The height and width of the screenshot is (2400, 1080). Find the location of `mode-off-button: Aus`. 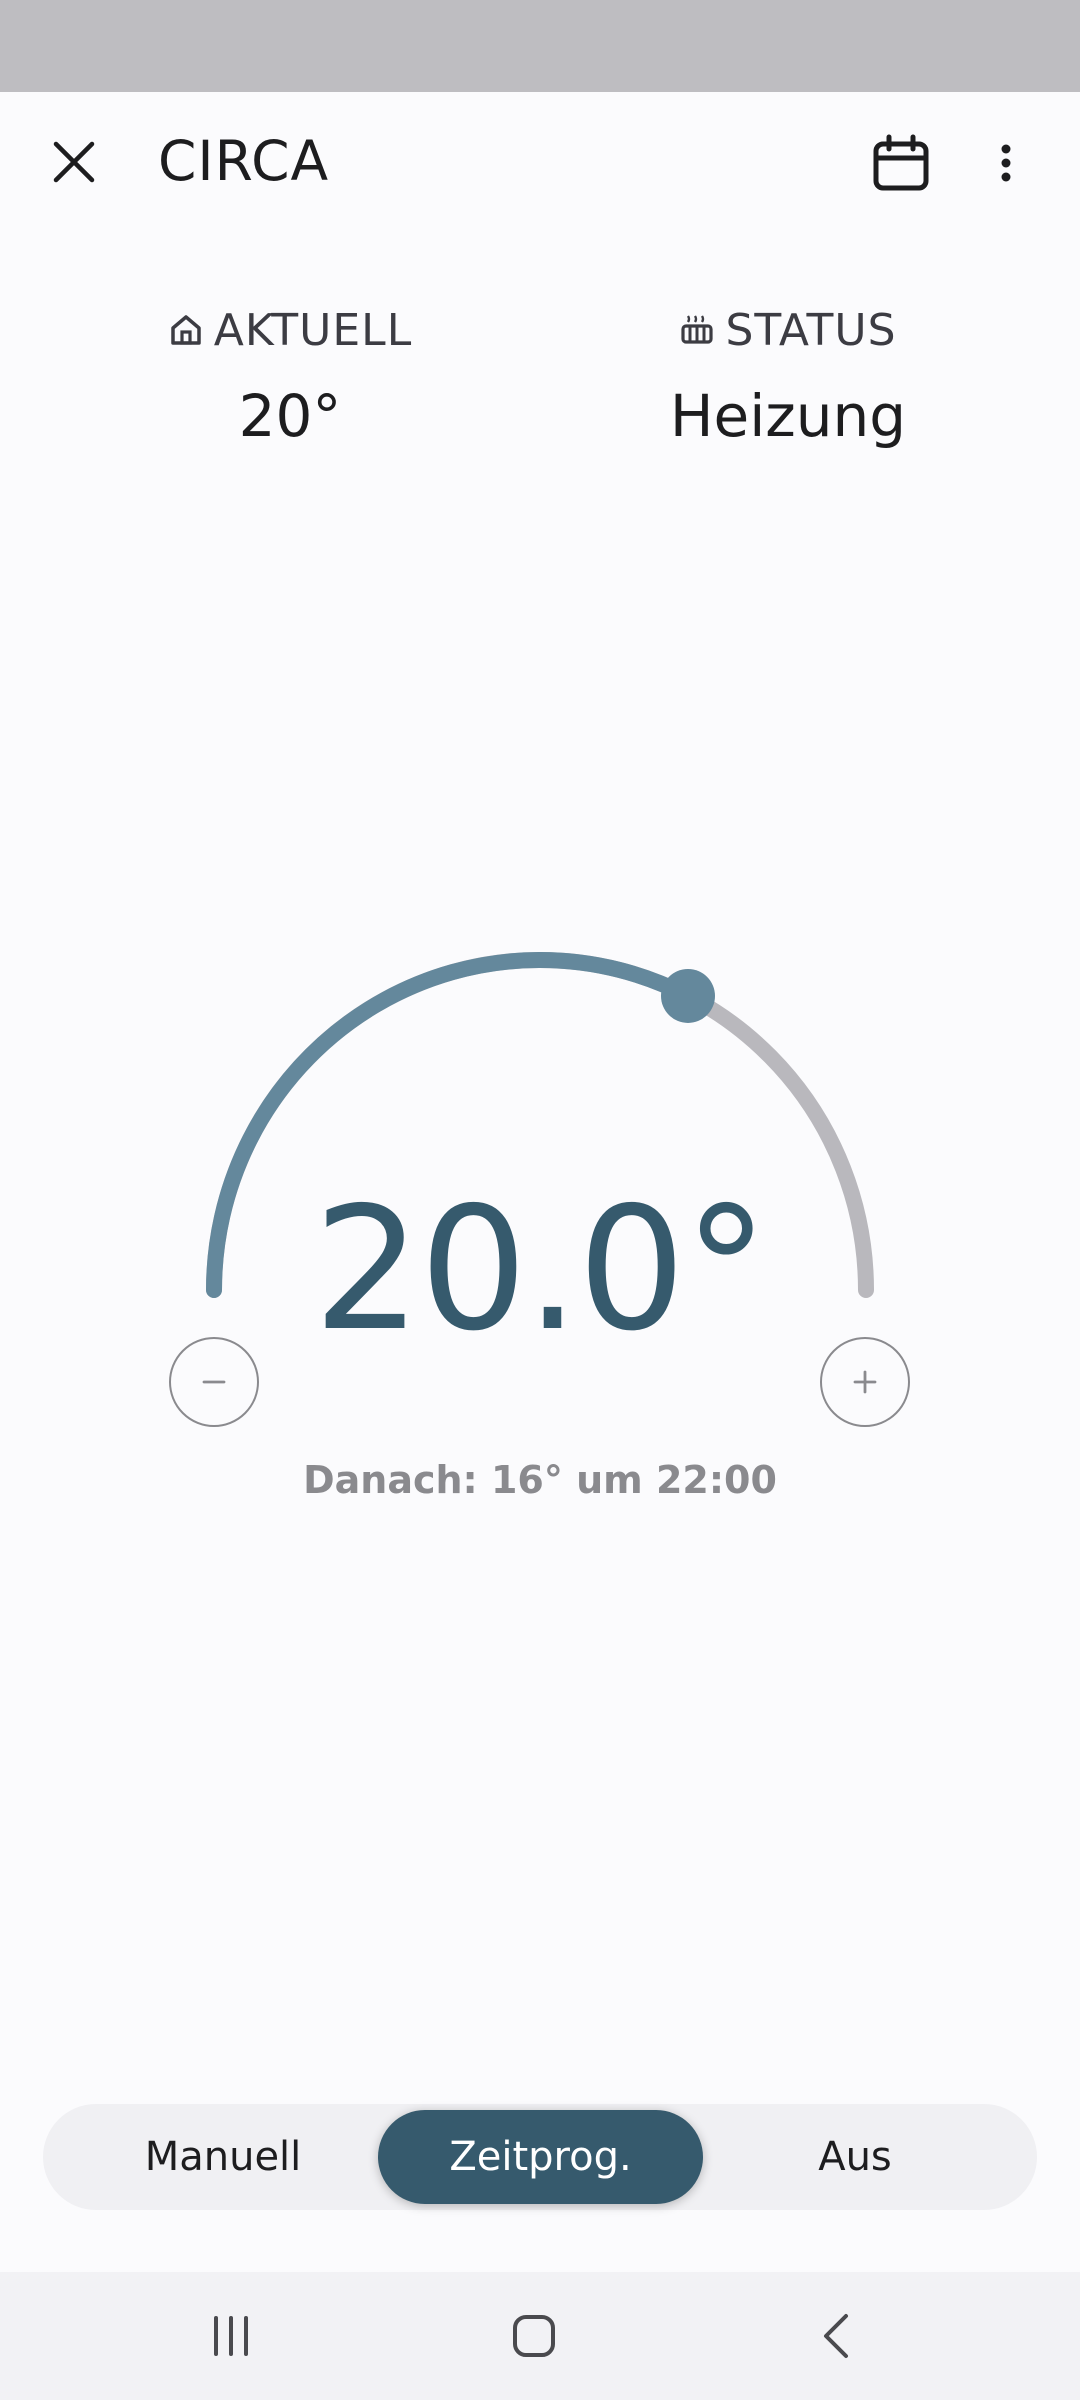

mode-off-button: Aus is located at coordinates (855, 2157).